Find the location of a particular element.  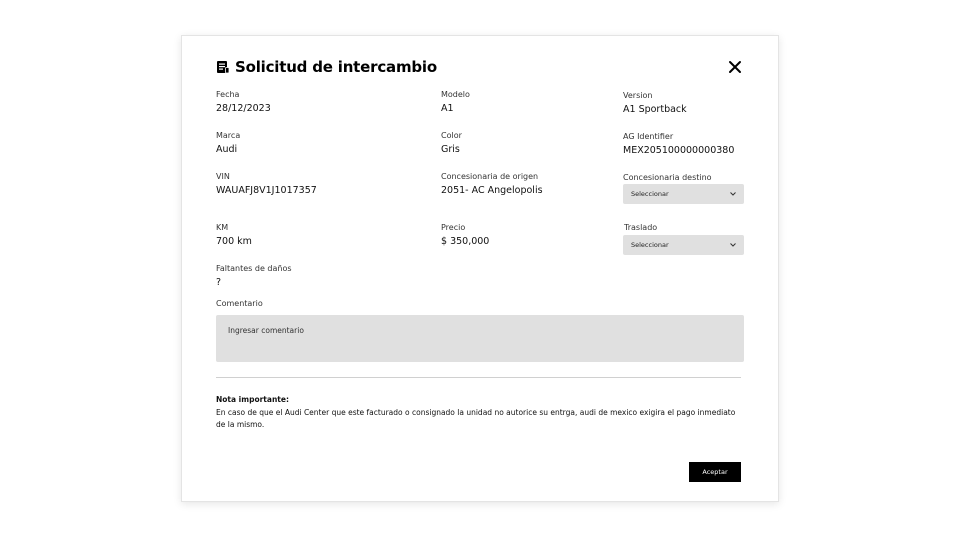

fecha-label: Fecha is located at coordinates (228, 94).